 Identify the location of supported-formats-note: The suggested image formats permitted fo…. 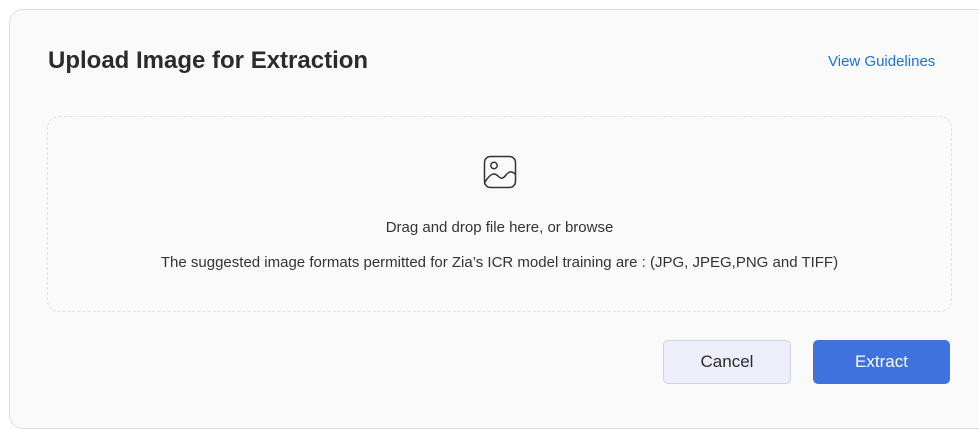
(499, 262).